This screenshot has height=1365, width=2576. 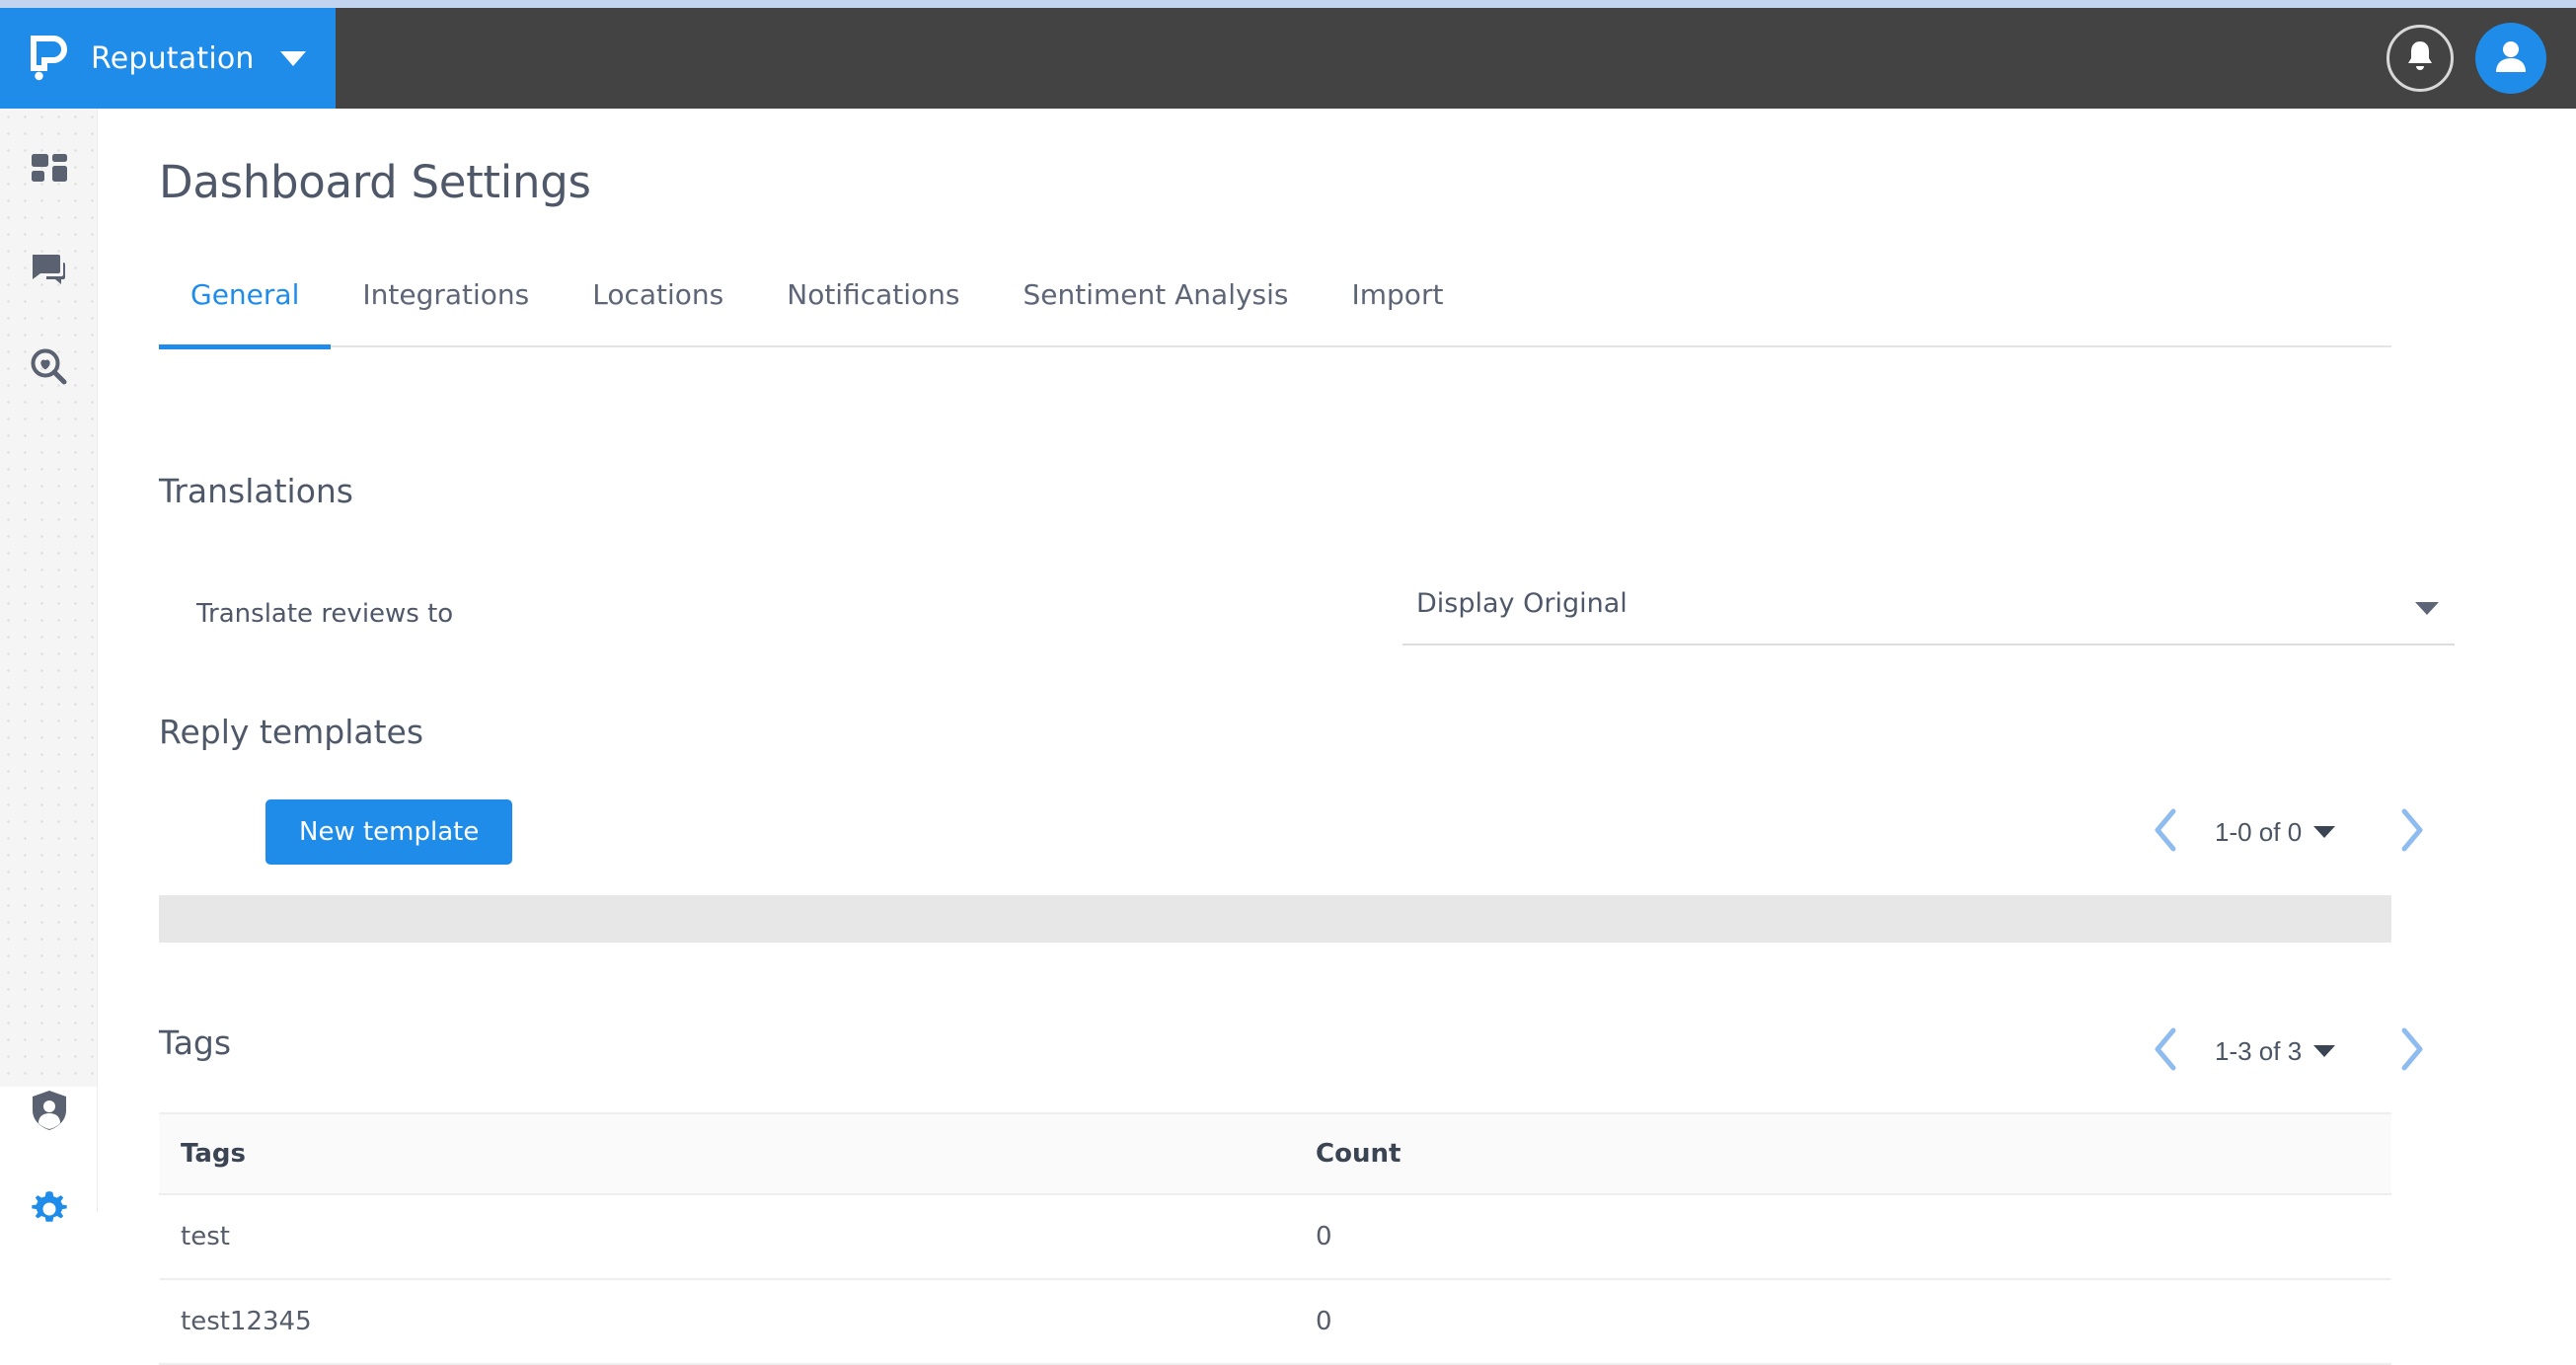 What do you see at coordinates (2259, 1050) in the screenshot?
I see `tags-range: 1-3 of 3` at bounding box center [2259, 1050].